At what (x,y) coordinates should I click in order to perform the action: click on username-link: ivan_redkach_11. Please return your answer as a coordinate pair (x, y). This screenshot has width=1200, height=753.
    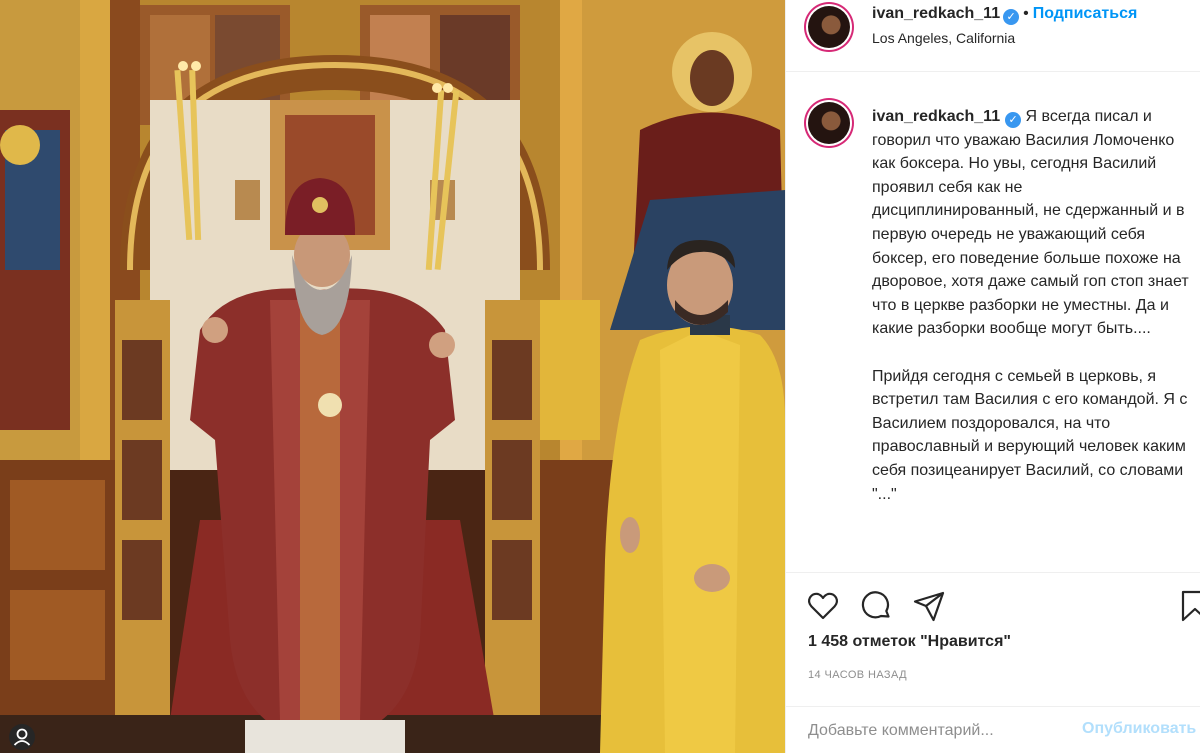
    Looking at the image, I should click on (936, 13).